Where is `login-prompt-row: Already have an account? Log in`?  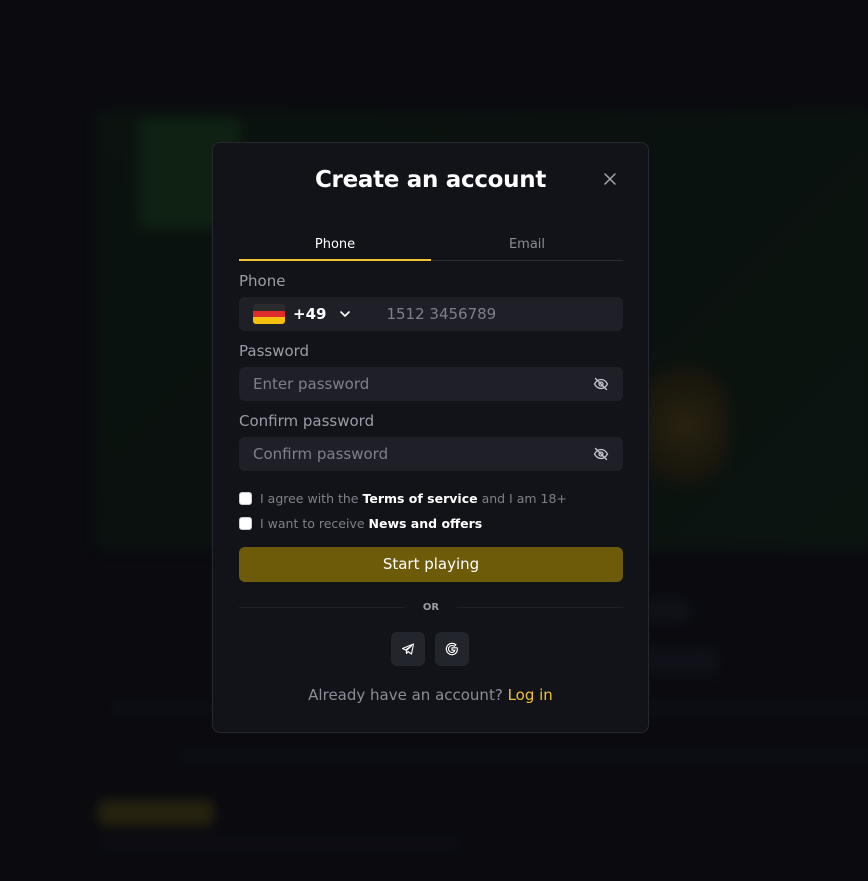
login-prompt-row: Already have an account? Log in is located at coordinates (430, 695).